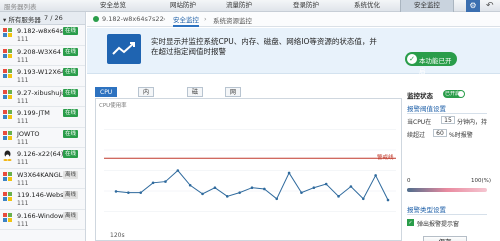 This screenshot has width=500, height=241. I want to click on chart-x-label: 120s, so click(117, 235).